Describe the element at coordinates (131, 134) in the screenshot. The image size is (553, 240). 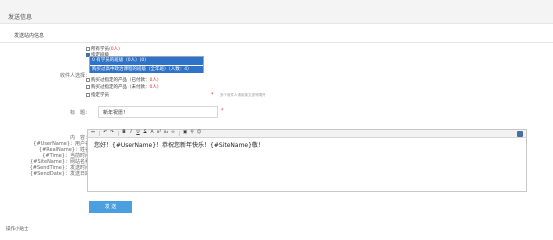
I see `italic-icon: I` at that location.